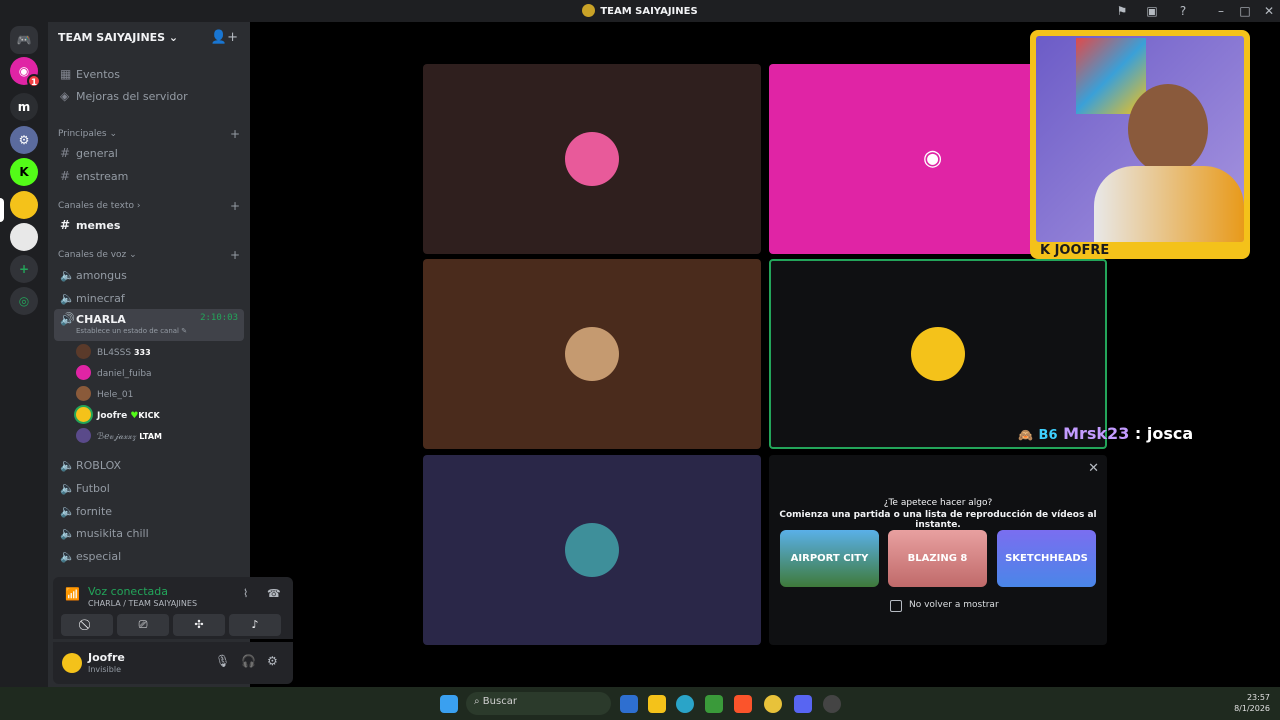 This screenshot has height=720, width=1280. What do you see at coordinates (149, 96) in the screenshot?
I see `boost-item: ◈ Mejoras del servidor` at bounding box center [149, 96].